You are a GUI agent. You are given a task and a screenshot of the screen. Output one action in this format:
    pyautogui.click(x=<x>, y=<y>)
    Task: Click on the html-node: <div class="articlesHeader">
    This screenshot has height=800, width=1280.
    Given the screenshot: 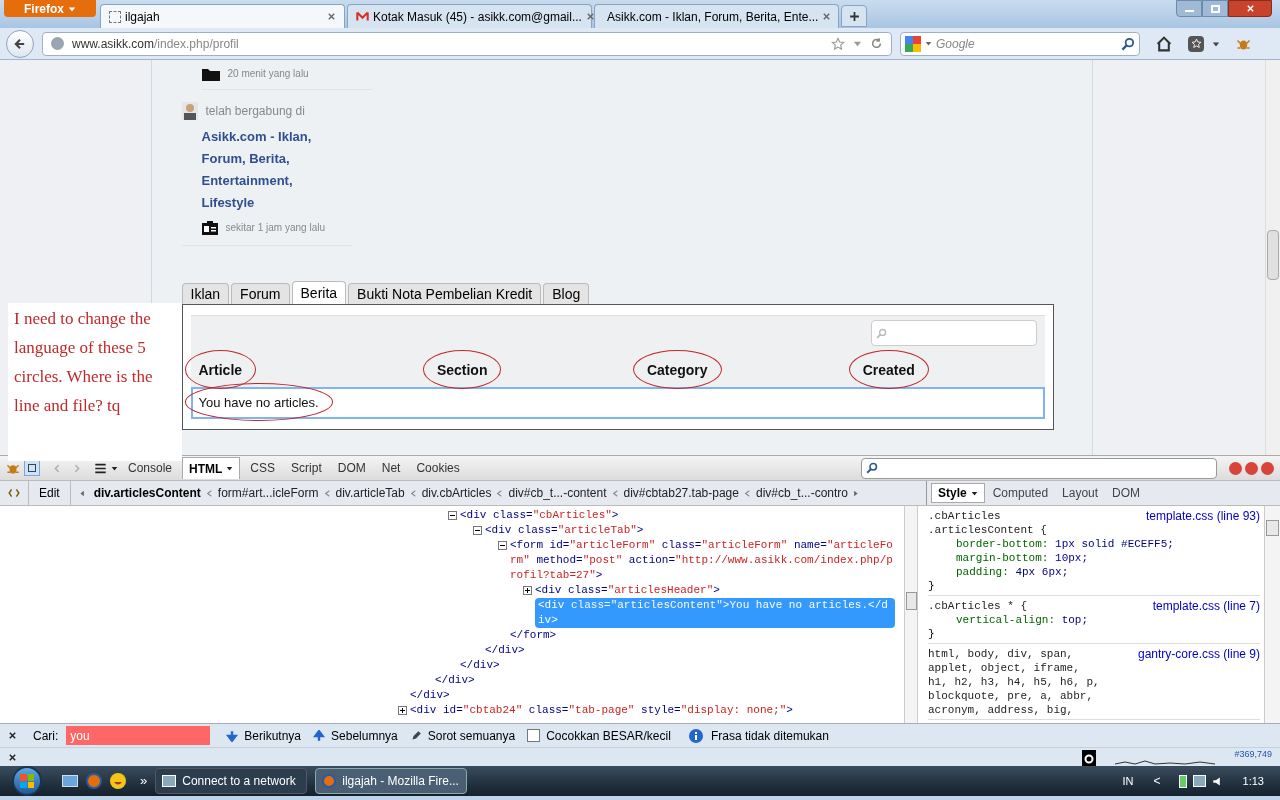 What is the action you would take?
    pyautogui.click(x=716, y=590)
    